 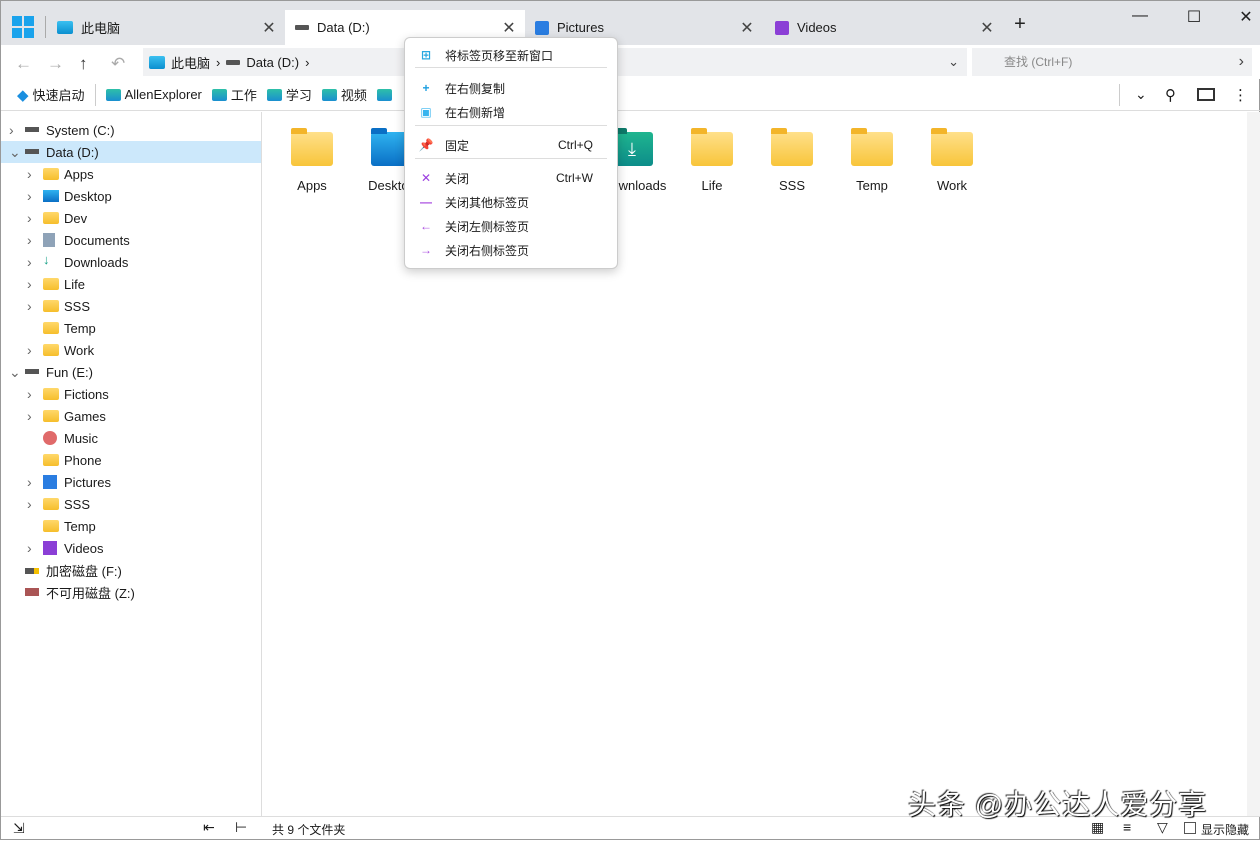 I want to click on tree-item-label: Downloads, so click(x=96, y=262).